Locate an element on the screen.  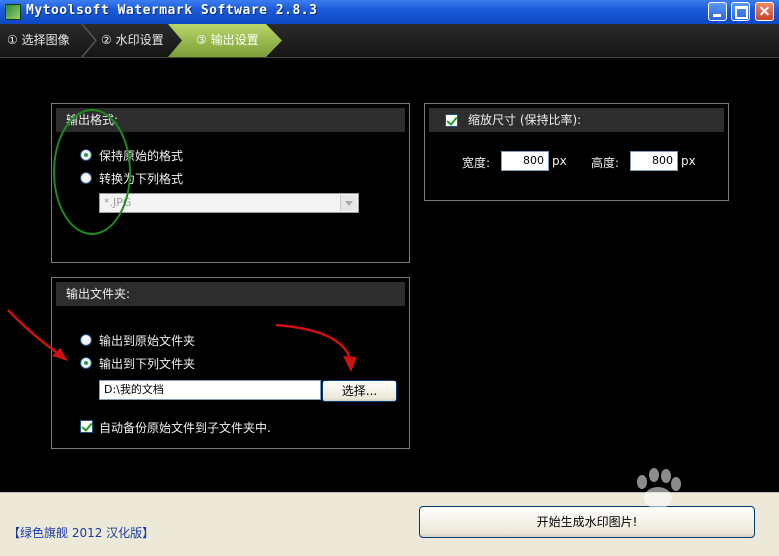
output-format-header: 输出格式: is located at coordinates (230, 120).